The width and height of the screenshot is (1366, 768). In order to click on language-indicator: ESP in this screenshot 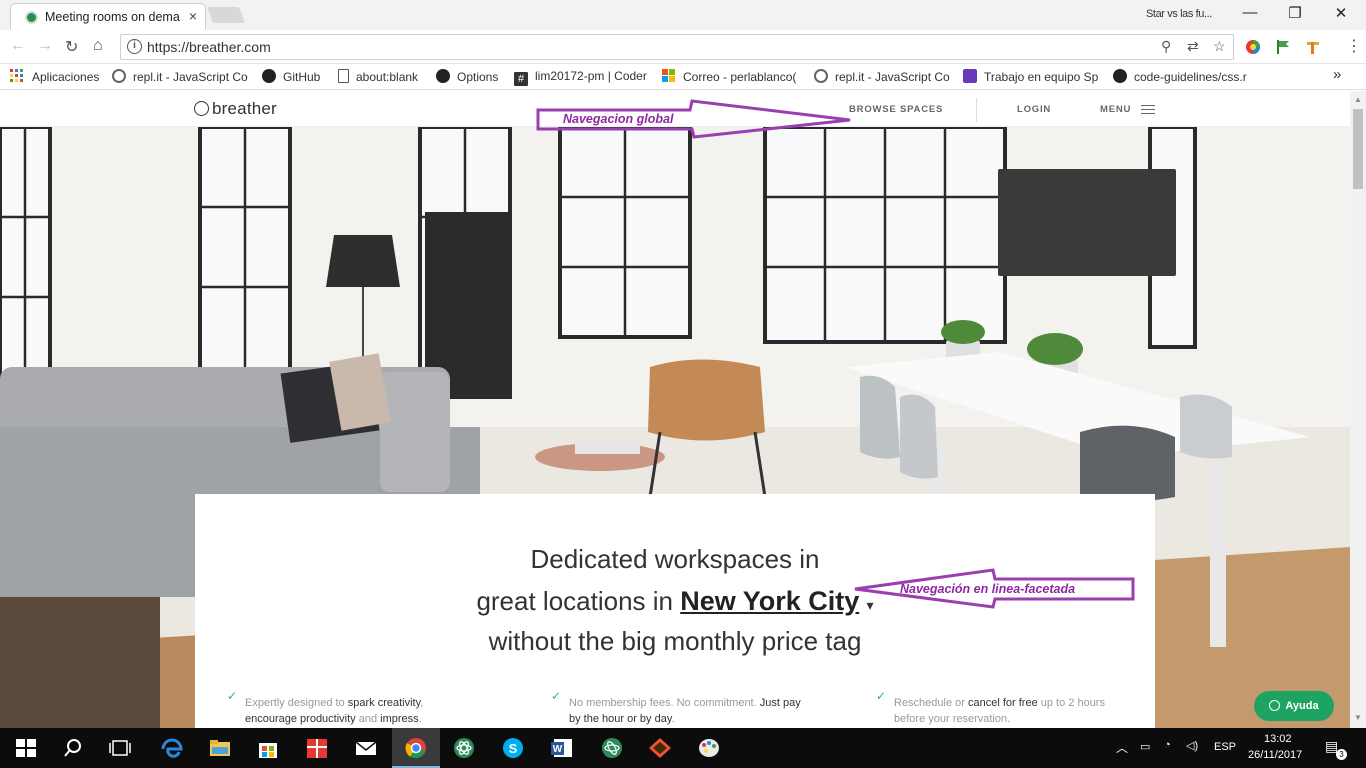, I will do `click(1225, 747)`.